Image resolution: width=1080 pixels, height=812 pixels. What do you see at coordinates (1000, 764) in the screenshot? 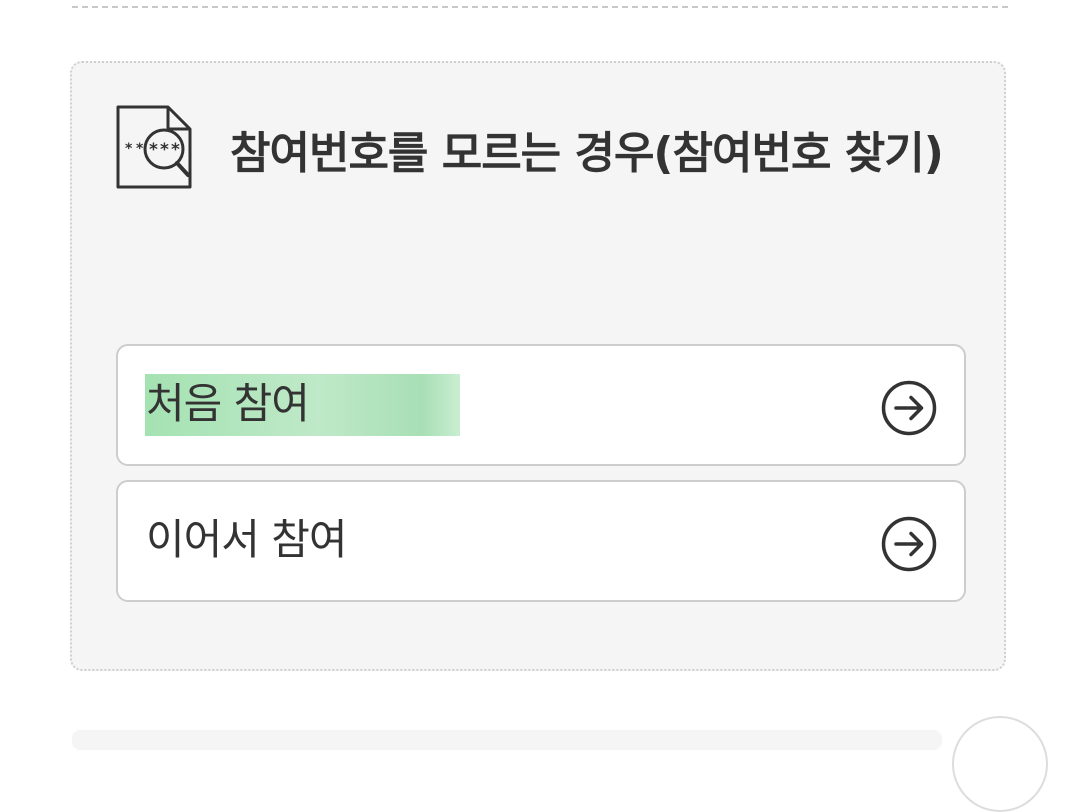
I see `floating-button-partial` at bounding box center [1000, 764].